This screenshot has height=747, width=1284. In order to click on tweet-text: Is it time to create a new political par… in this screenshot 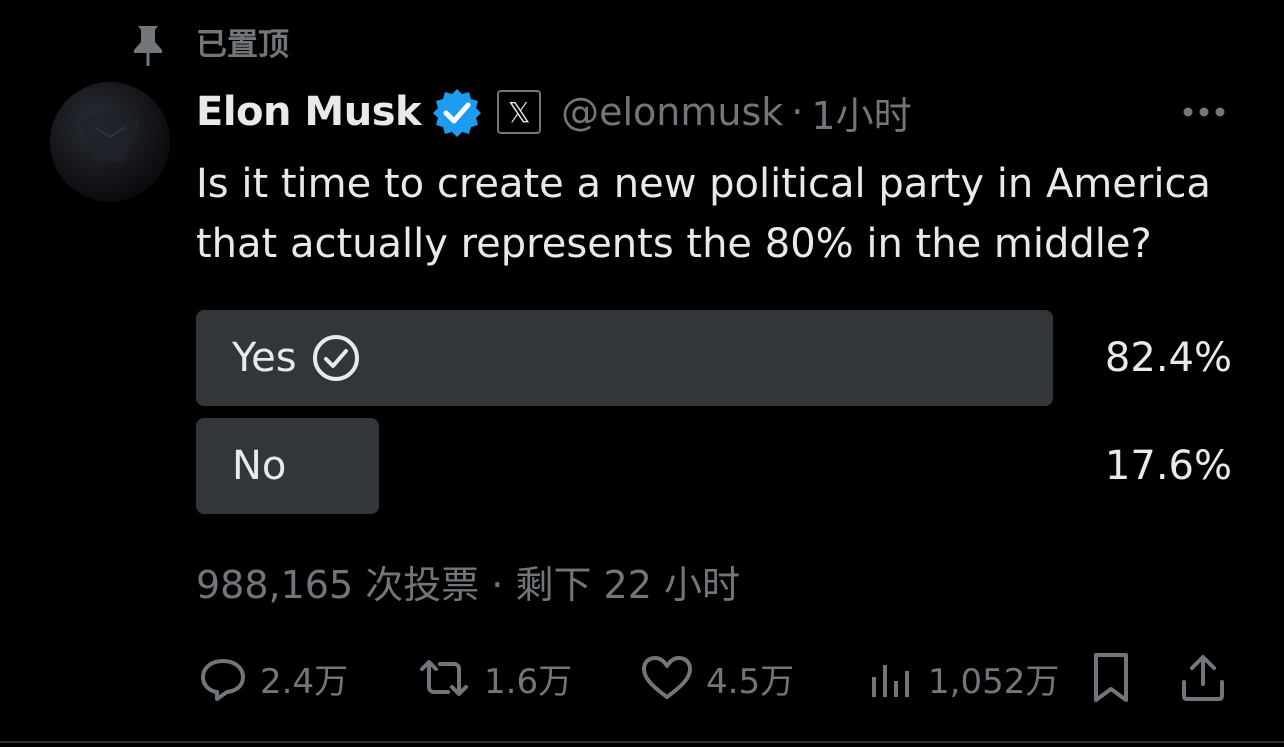, I will do `click(703, 214)`.